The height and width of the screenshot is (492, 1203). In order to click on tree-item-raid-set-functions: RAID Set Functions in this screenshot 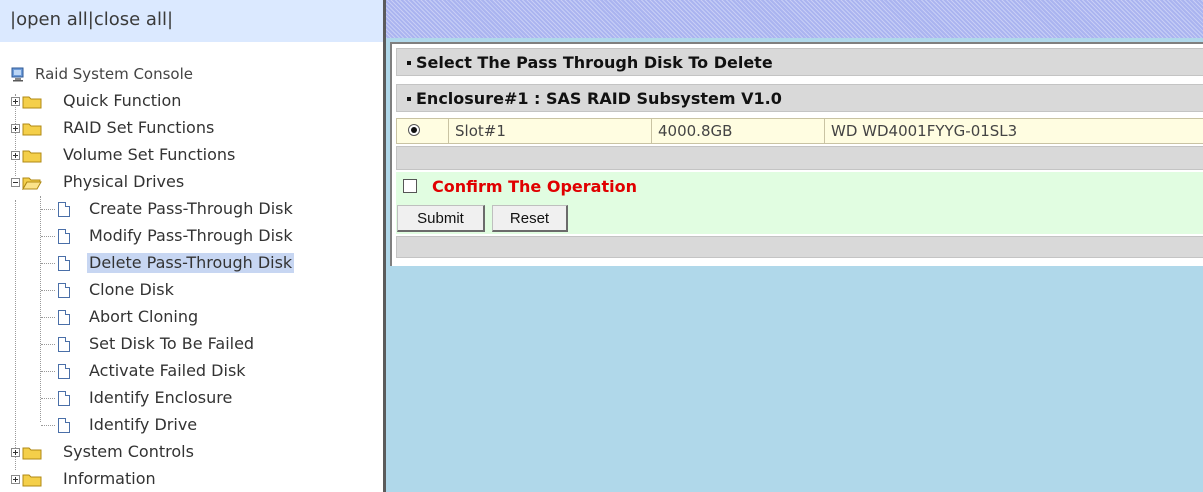, I will do `click(191, 128)`.